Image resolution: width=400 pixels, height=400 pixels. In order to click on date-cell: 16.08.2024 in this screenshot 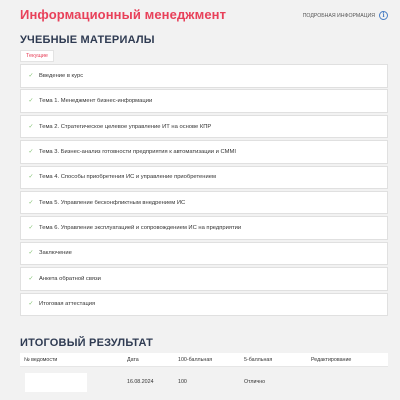, I will do `click(140, 382)`.